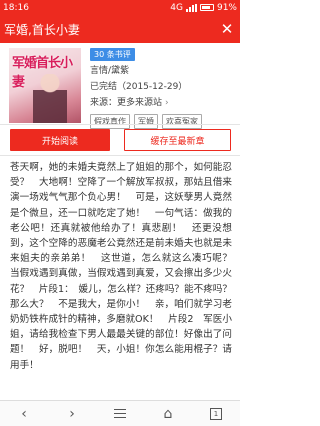  I want to click on menu-icon, so click(120, 413).